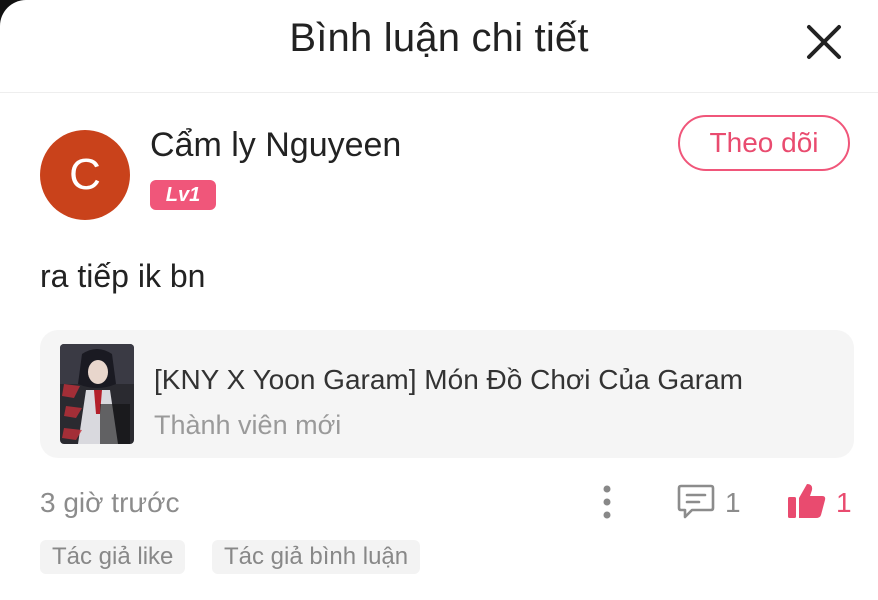 The image size is (878, 600). I want to click on level-badge: Lv1, so click(183, 195).